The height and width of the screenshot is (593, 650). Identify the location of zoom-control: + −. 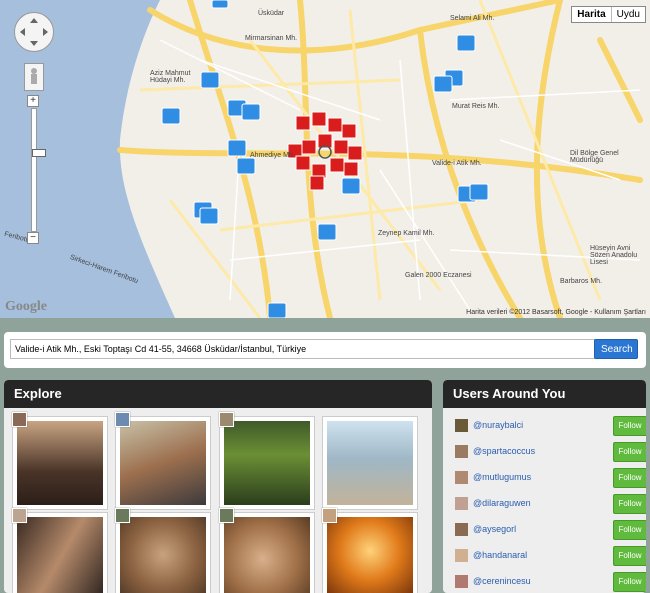
(36, 170).